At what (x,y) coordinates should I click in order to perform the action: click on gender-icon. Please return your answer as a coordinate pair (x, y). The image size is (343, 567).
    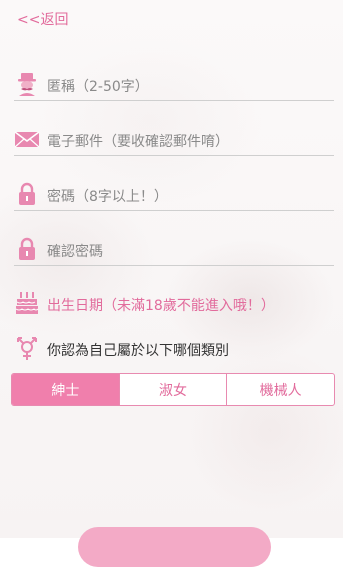
    Looking at the image, I should click on (27, 348).